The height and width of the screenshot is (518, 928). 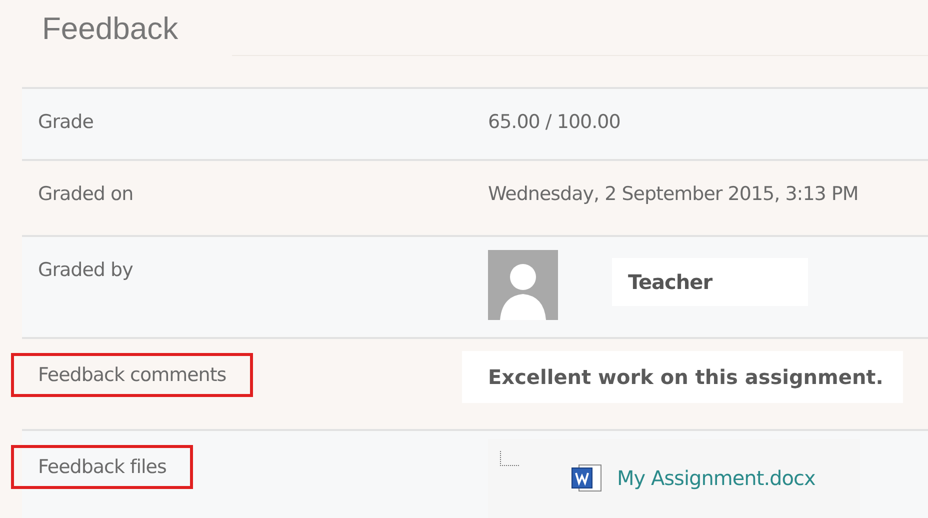 I want to click on user-name: Teacher, so click(x=710, y=282).